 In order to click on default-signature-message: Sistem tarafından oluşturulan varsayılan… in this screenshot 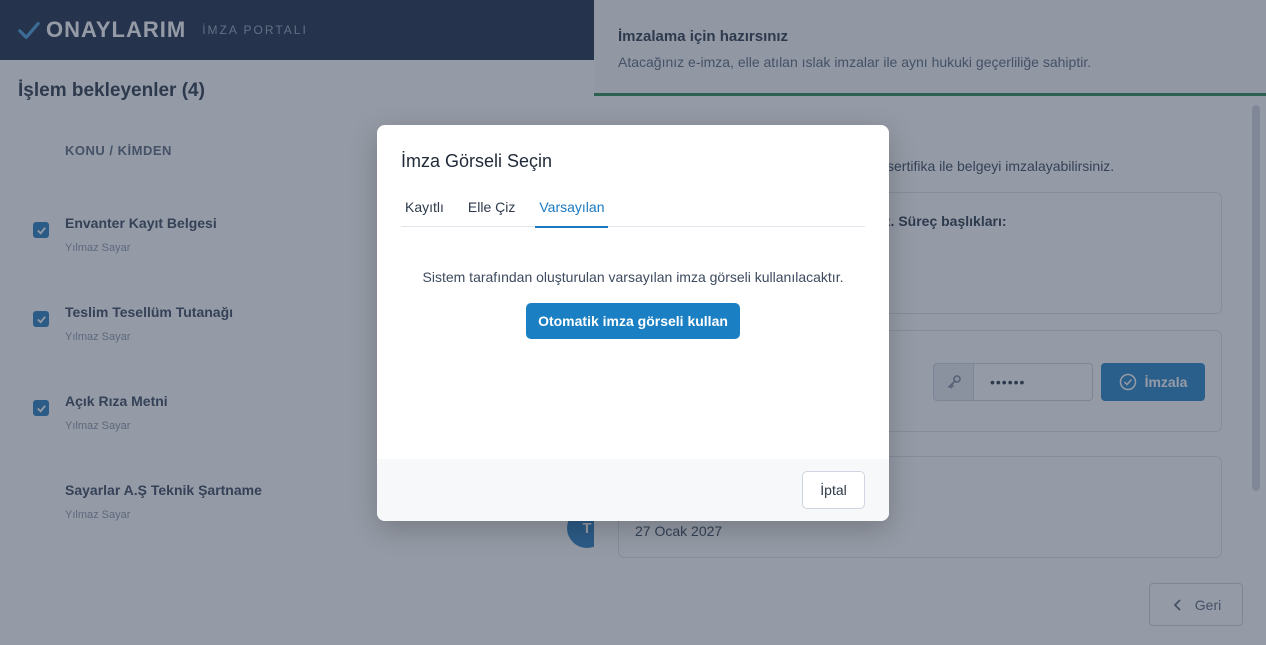, I will do `click(633, 277)`.